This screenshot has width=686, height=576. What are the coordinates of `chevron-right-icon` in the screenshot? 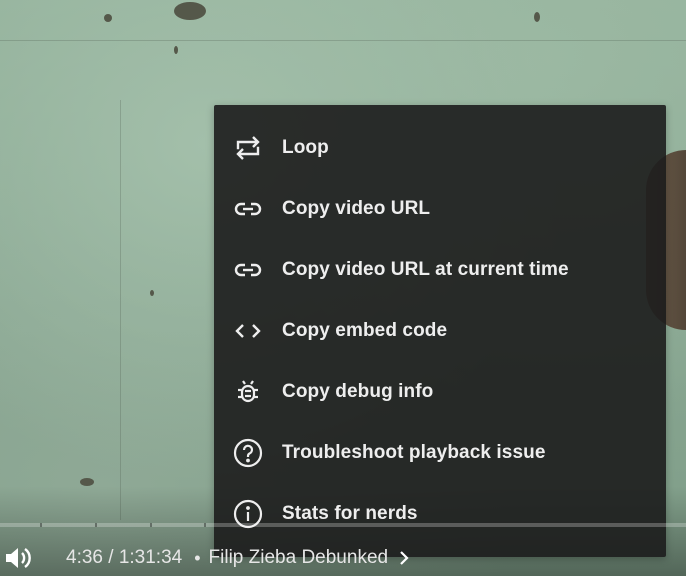 It's located at (404, 558).